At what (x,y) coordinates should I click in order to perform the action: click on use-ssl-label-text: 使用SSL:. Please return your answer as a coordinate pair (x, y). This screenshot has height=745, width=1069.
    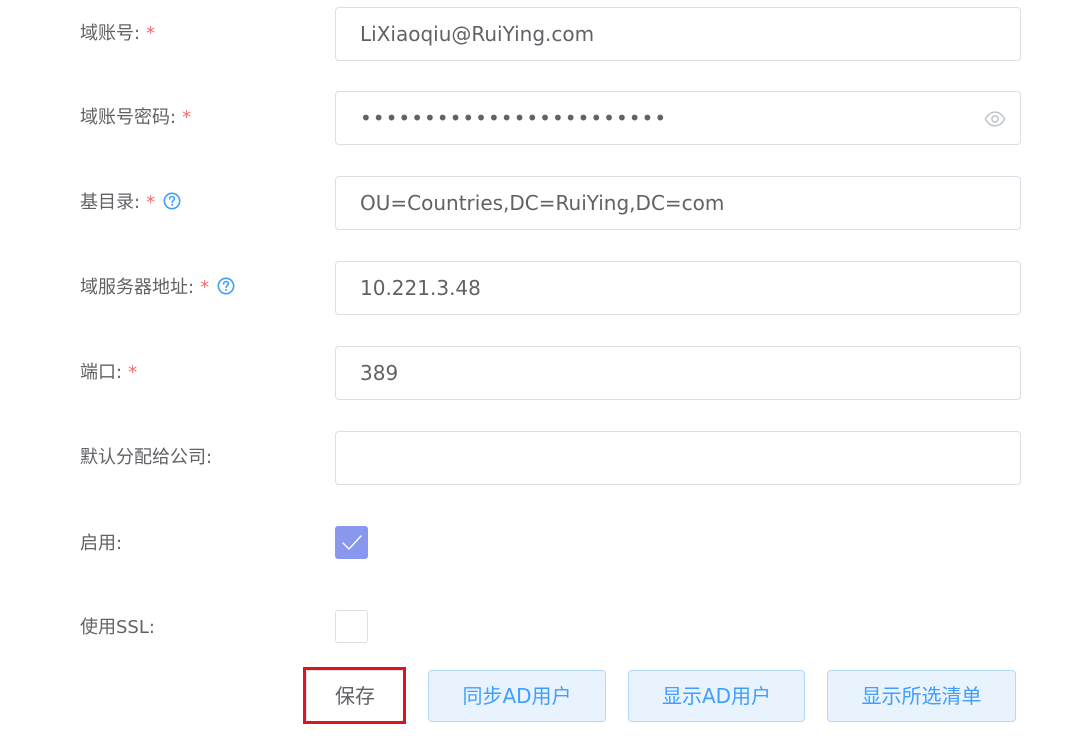
    Looking at the image, I should click on (117, 627).